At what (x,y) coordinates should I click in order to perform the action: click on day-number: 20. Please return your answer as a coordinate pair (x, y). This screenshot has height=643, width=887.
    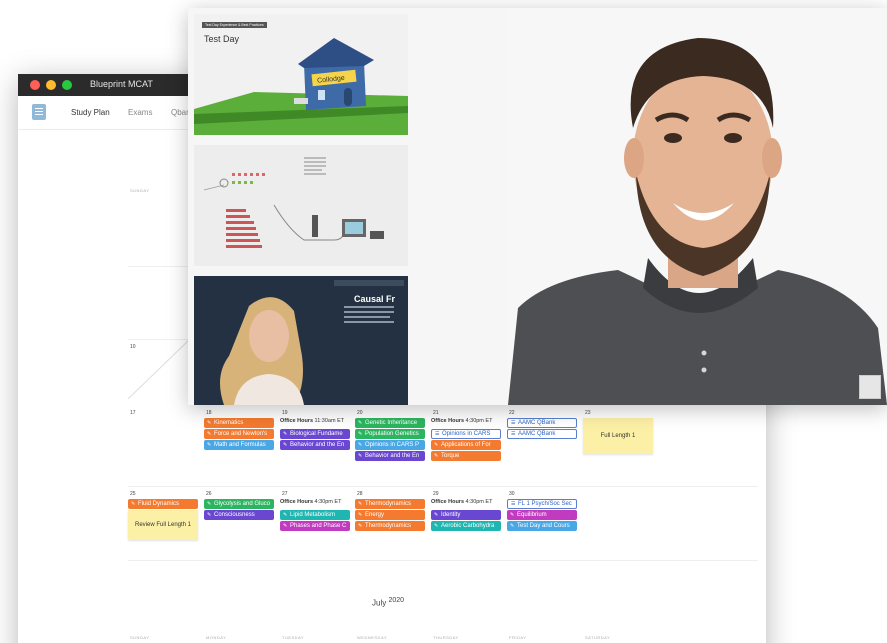
    Looking at the image, I should click on (360, 413).